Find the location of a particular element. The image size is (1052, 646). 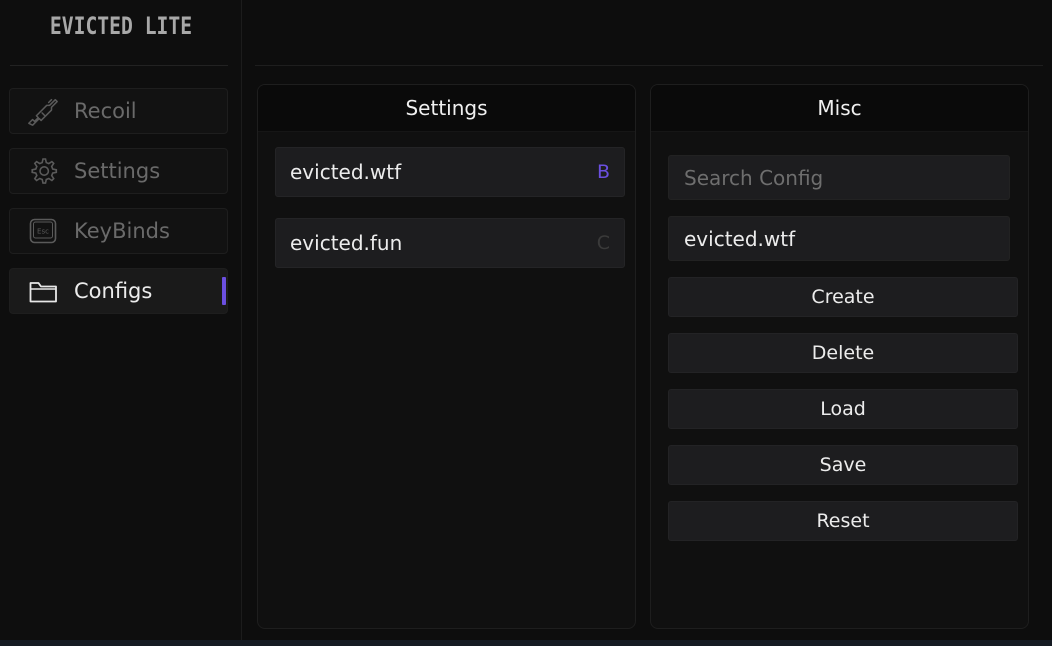

config-keybind: C is located at coordinates (603, 243).